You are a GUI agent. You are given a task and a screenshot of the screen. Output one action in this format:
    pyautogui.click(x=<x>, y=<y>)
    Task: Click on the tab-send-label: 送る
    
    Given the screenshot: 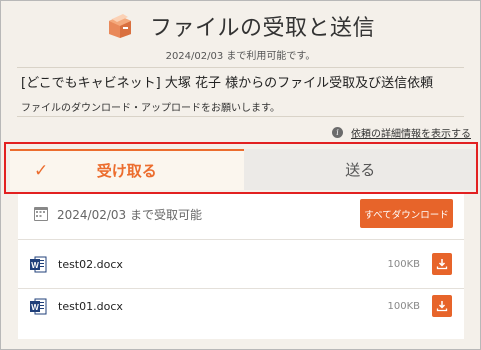 What is the action you would take?
    pyautogui.click(x=360, y=170)
    